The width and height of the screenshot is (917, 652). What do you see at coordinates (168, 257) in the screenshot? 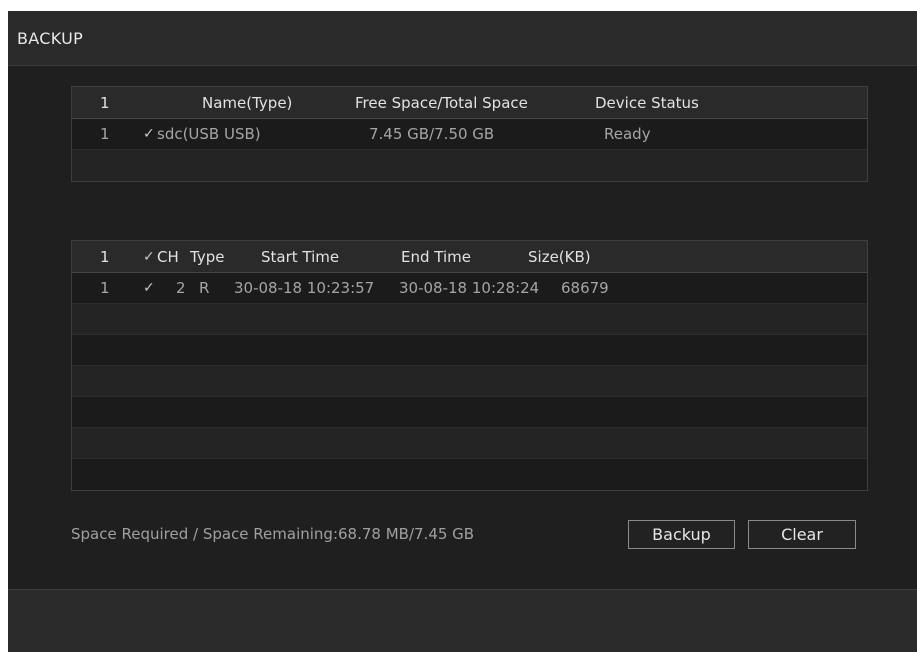
I see `header-ch: CH` at bounding box center [168, 257].